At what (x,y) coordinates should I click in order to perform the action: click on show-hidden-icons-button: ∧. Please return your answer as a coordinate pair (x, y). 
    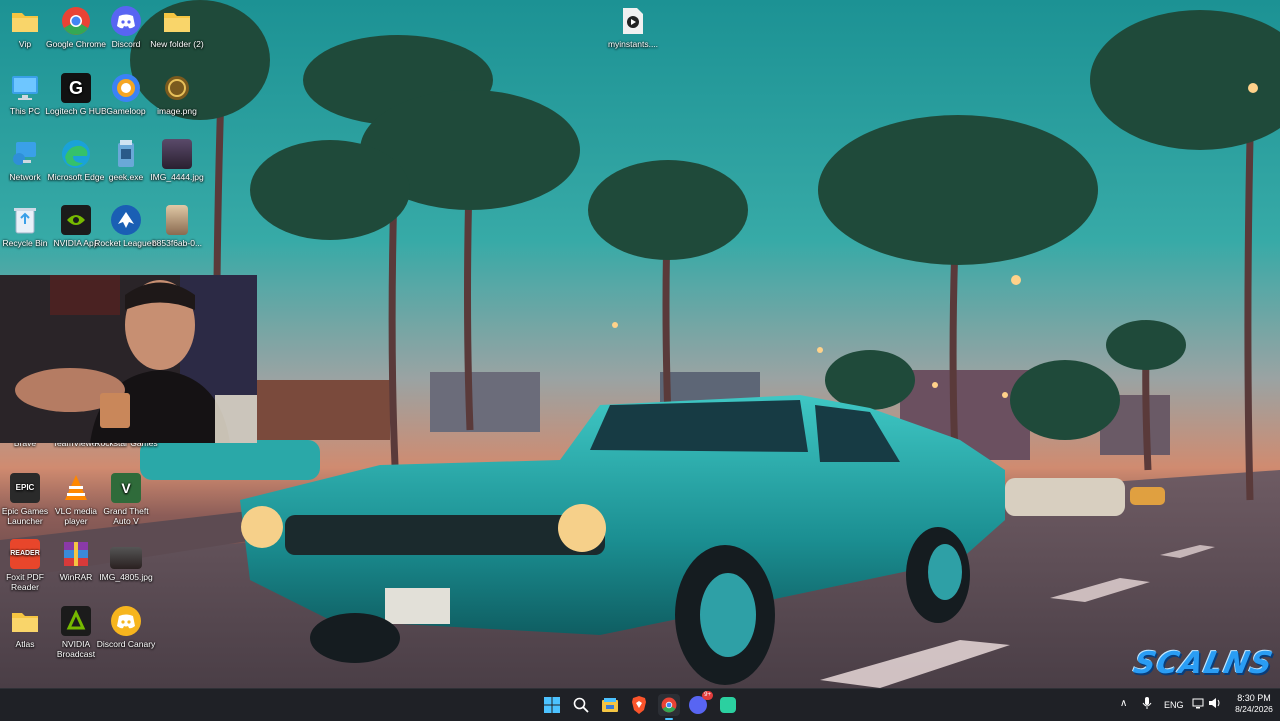
    Looking at the image, I should click on (1123, 703).